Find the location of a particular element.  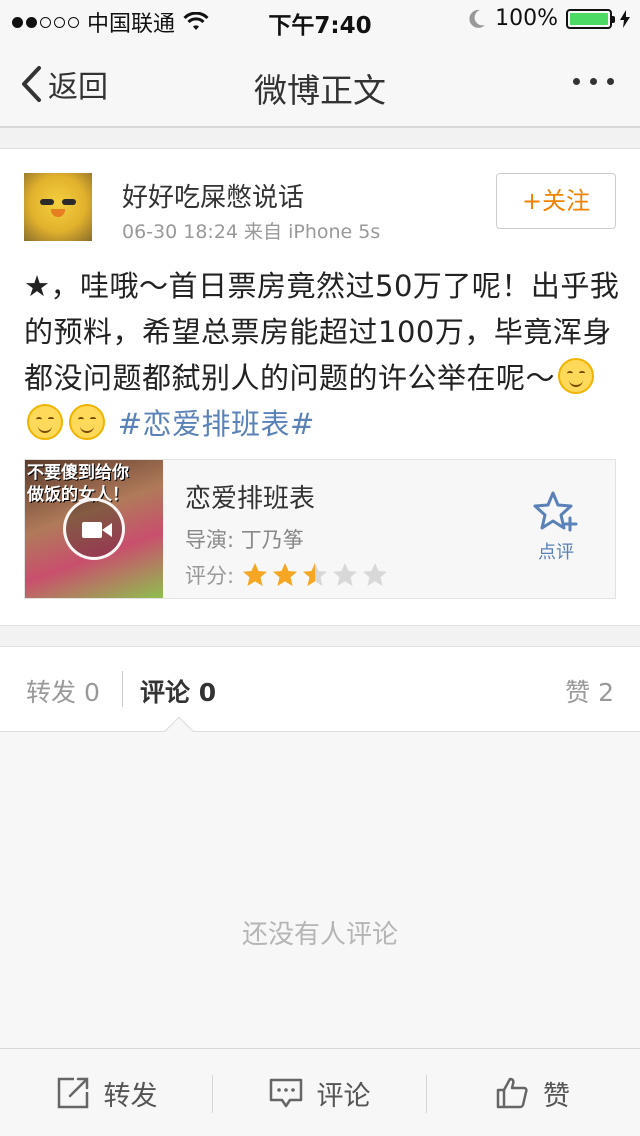

empty-comments-message: 还没有人评论 is located at coordinates (319, 935).